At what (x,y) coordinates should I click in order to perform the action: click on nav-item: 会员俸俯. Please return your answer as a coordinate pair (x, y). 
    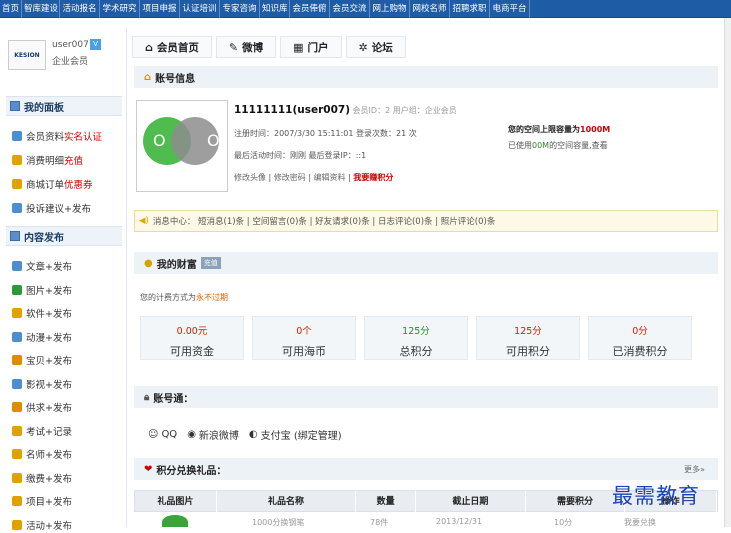
    Looking at the image, I should click on (310, 9).